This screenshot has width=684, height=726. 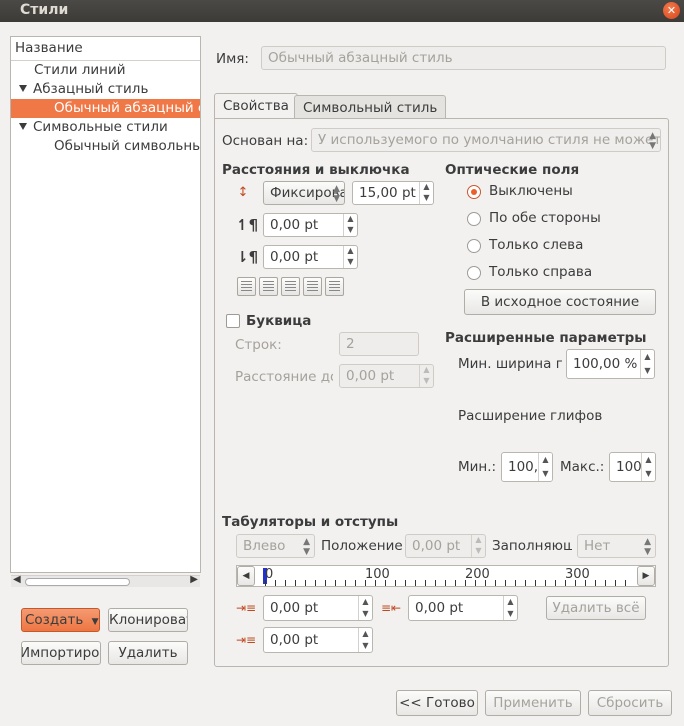 I want to click on tree-item-line-styles: Стили линий, so click(x=105, y=70).